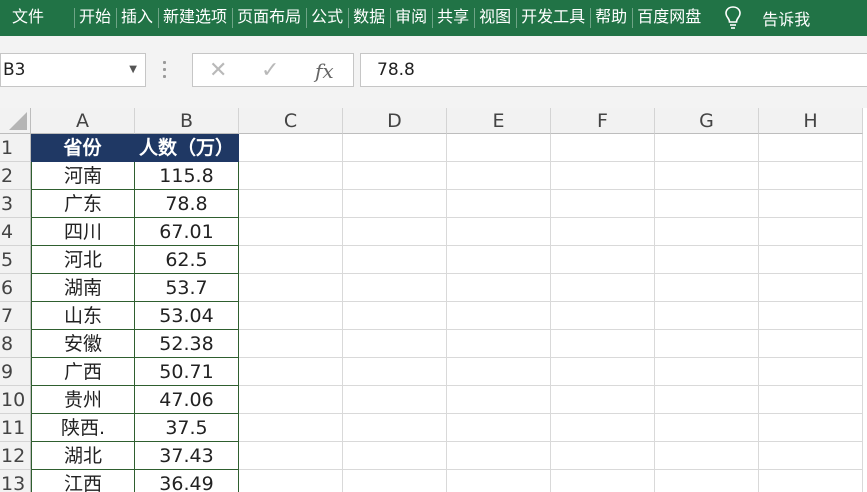 The width and height of the screenshot is (867, 492). Describe the element at coordinates (324, 71) in the screenshot. I see `insert-function-icon: fx` at that location.